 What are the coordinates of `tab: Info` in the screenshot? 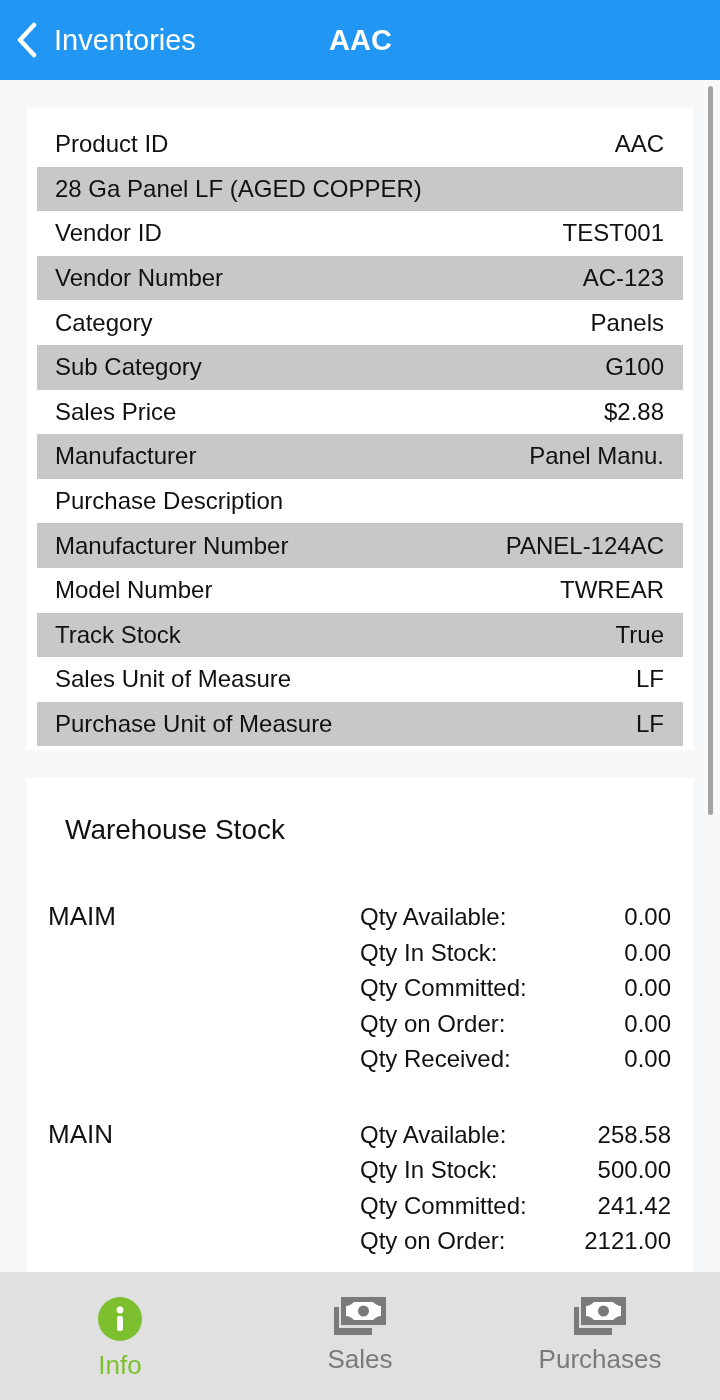 It's located at (120, 1336).